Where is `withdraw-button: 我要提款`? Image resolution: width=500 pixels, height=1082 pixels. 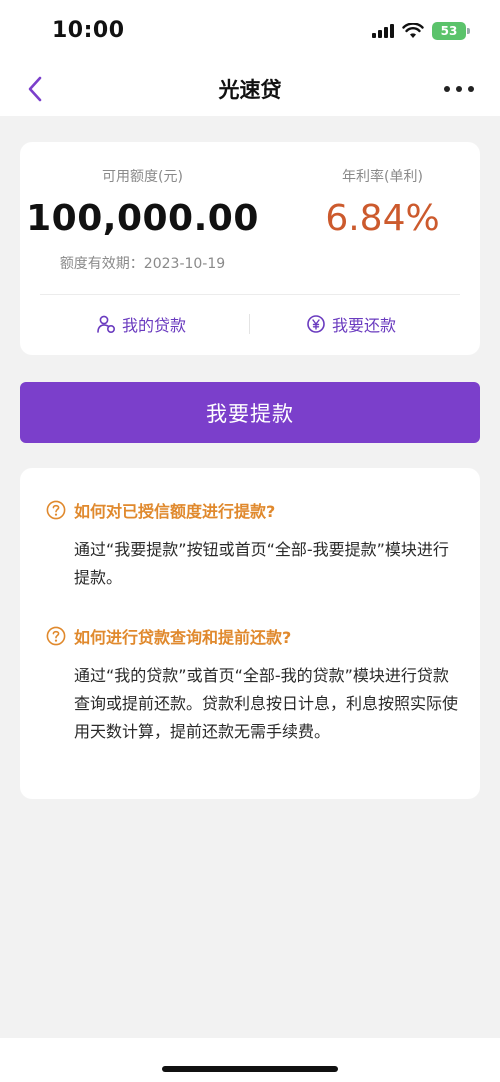 withdraw-button: 我要提款 is located at coordinates (250, 412).